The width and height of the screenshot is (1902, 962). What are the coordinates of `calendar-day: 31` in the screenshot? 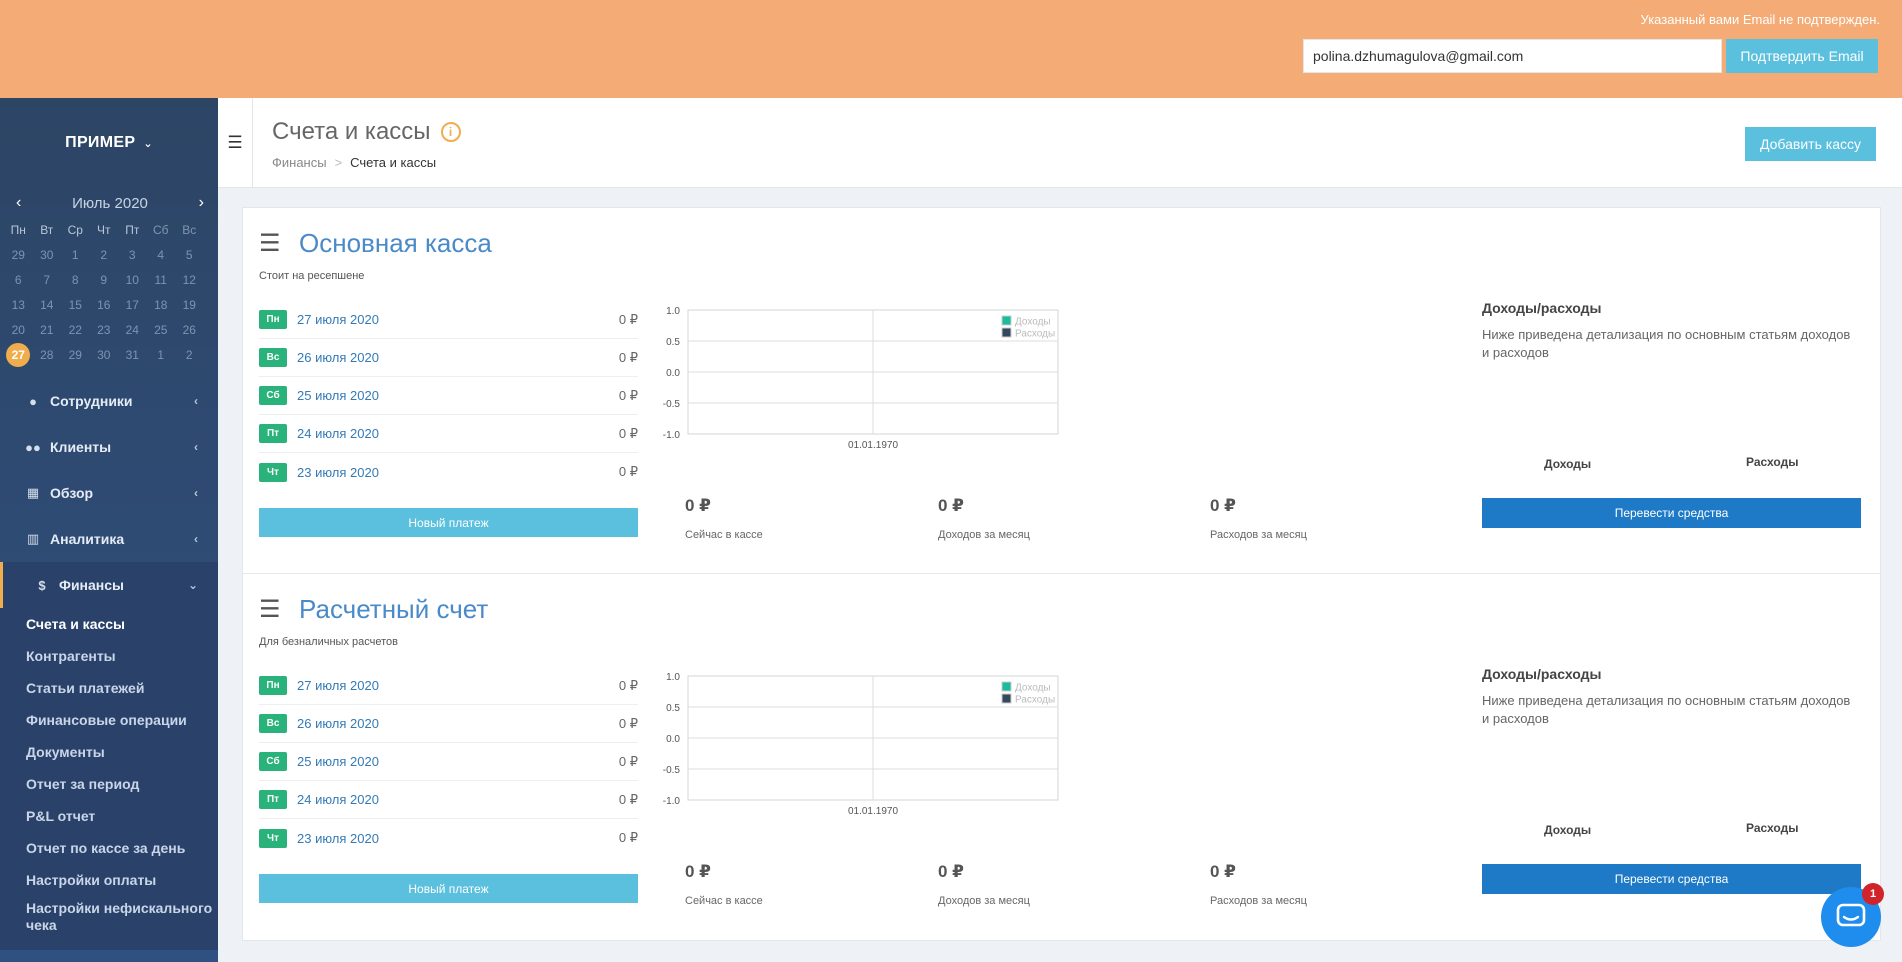 It's located at (132, 355).